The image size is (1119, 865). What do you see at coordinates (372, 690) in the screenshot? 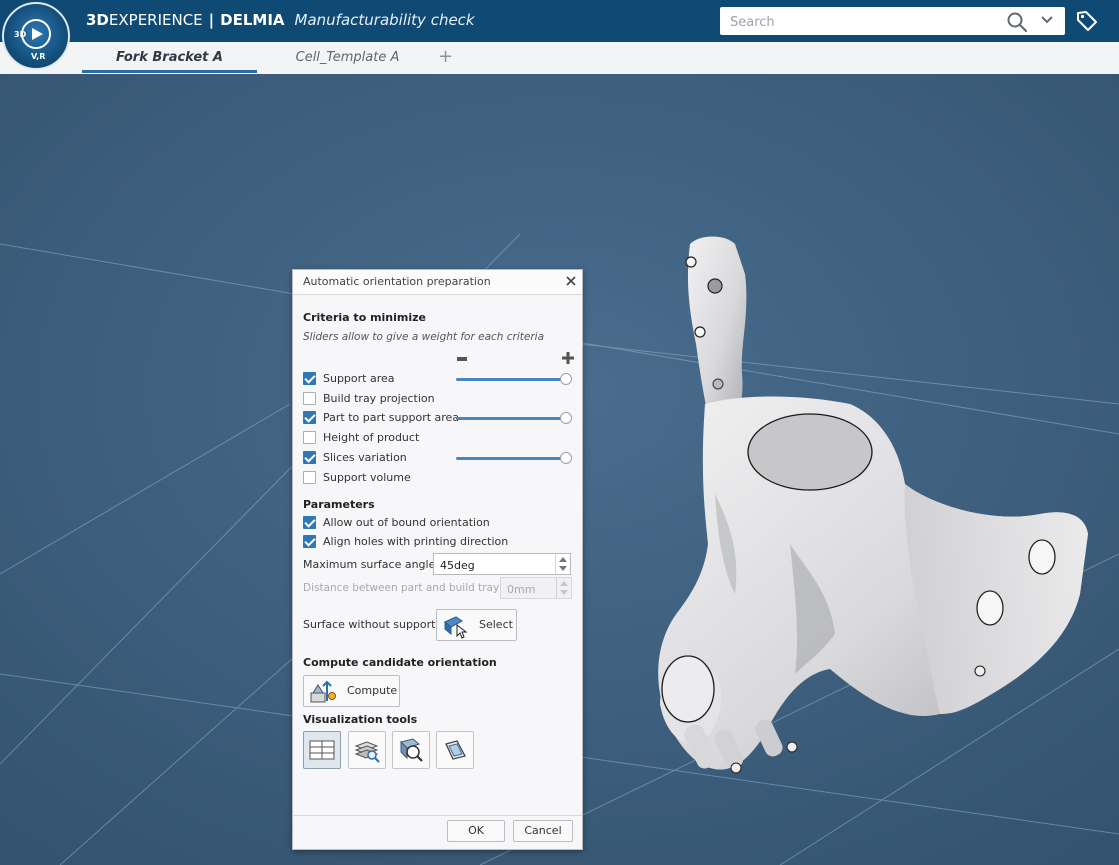
I see `compute-button-label: Compute` at bounding box center [372, 690].